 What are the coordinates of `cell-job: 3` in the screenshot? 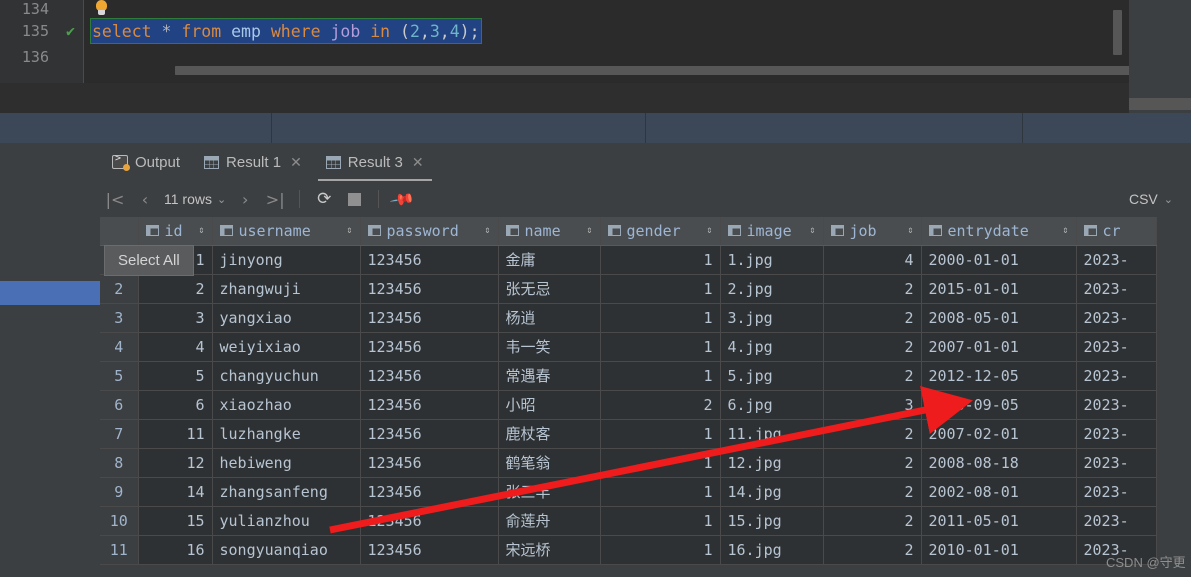 It's located at (872, 405).